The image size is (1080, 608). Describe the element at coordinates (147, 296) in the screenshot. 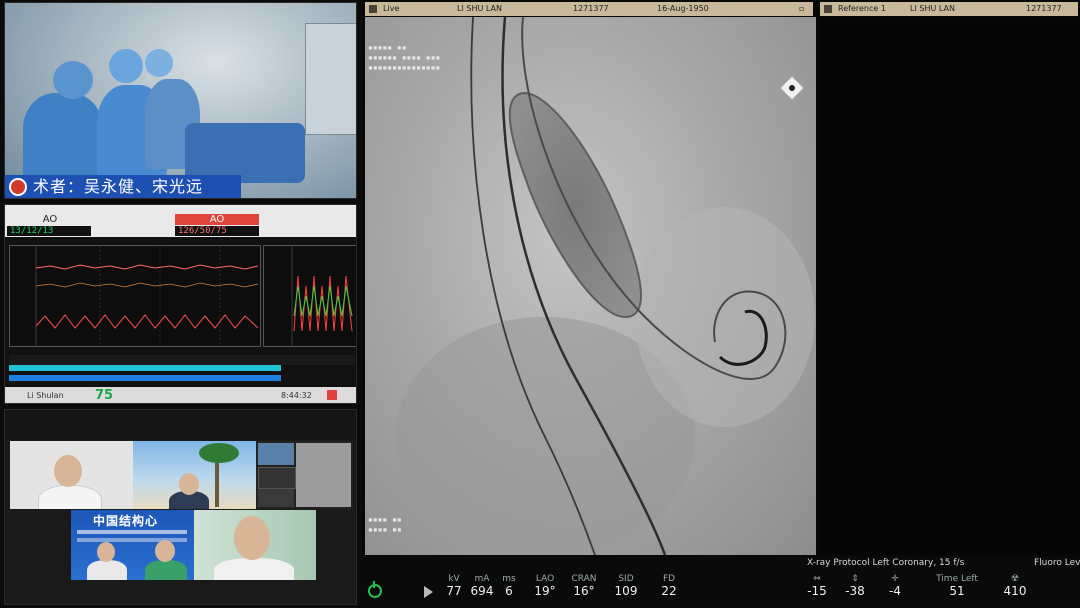

I see `pressure-waveform-svg` at that location.